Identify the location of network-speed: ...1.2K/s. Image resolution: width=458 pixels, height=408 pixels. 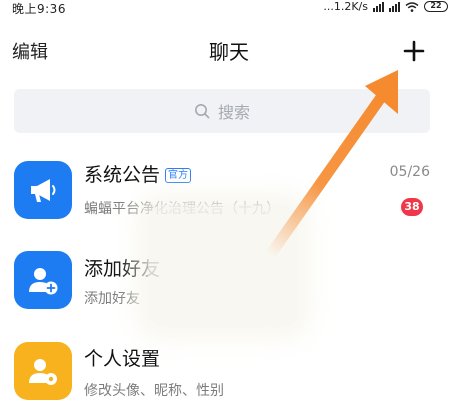
(345, 6).